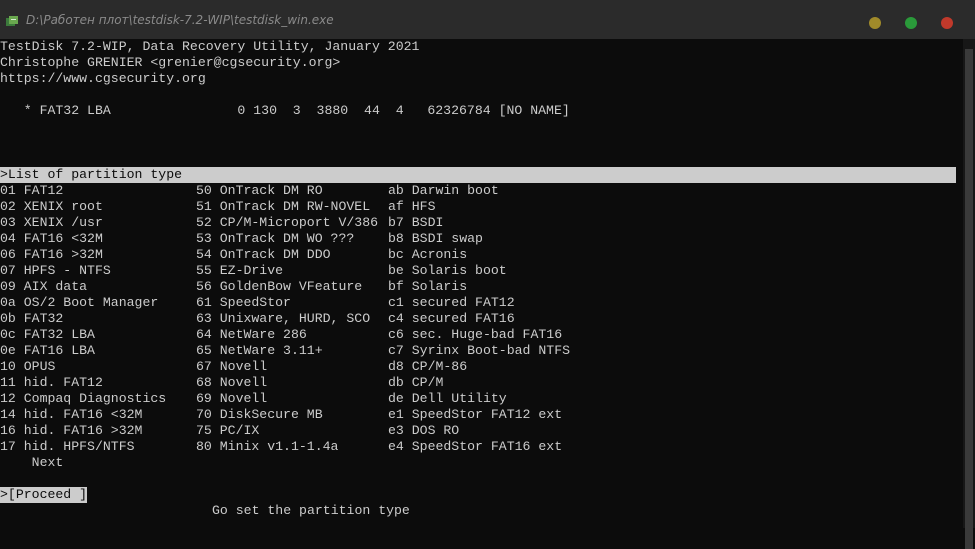 This screenshot has height=549, width=975. What do you see at coordinates (259, 351) in the screenshot?
I see `partition-type-item: 65 NetWare 3.11+` at bounding box center [259, 351].